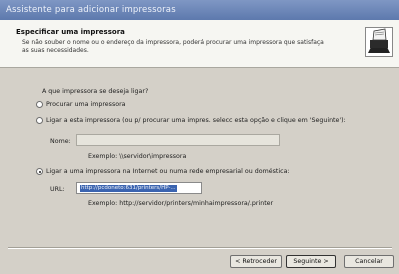 The image size is (399, 274). What do you see at coordinates (91, 10) in the screenshot?
I see `window-title: Assistente para adicionar impressoras` at bounding box center [91, 10].